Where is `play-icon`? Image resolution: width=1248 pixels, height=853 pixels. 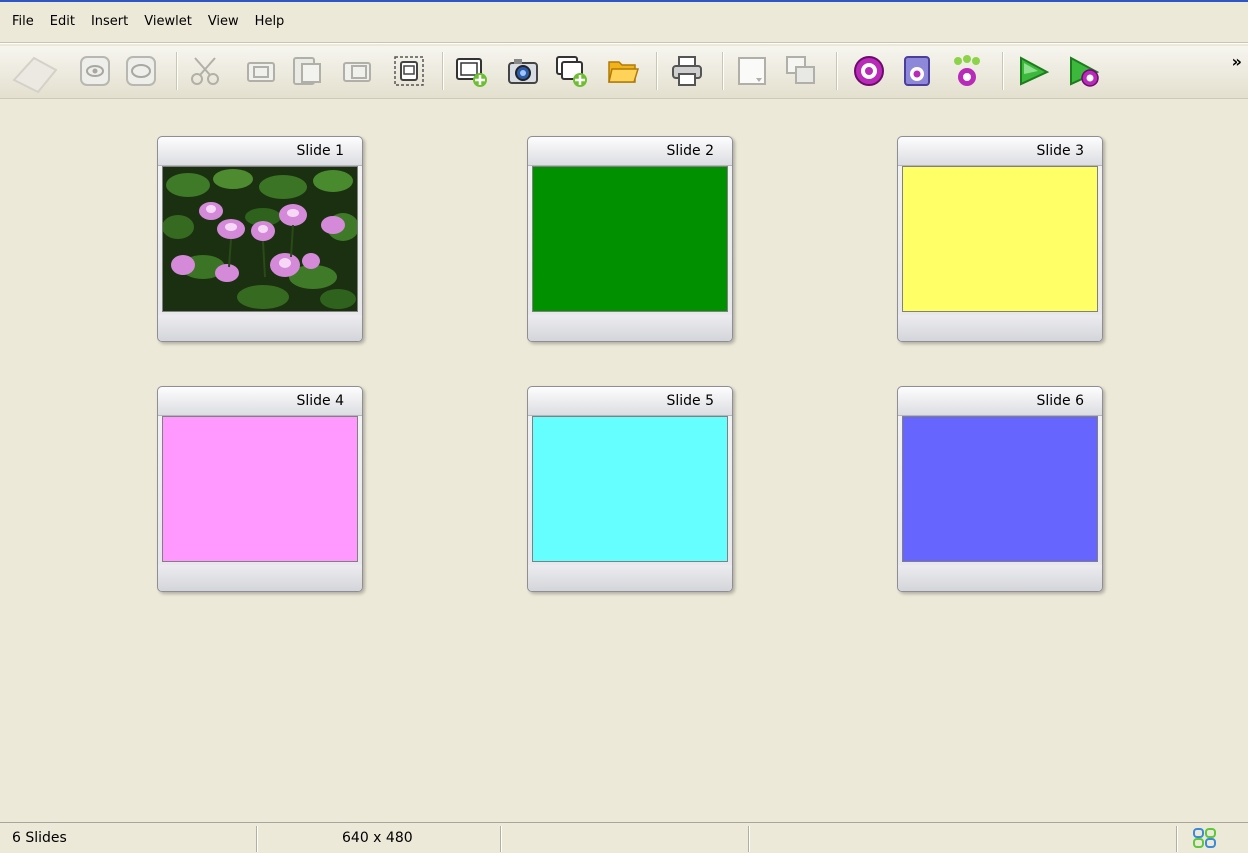 play-icon is located at coordinates (1033, 71).